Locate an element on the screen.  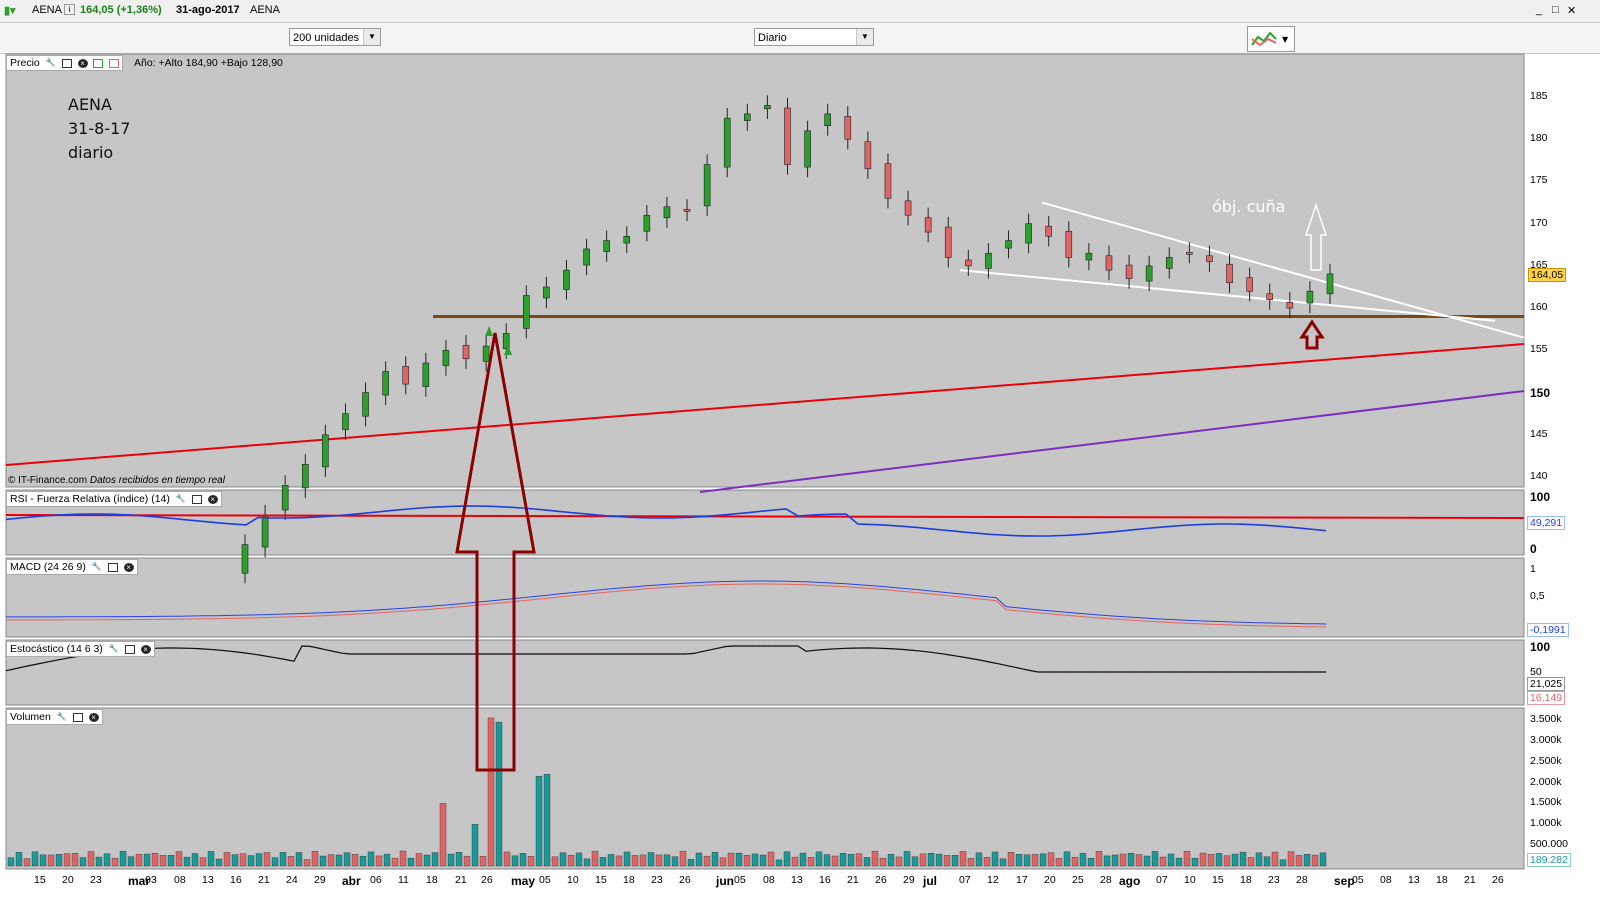
volume-panel-label: Volumen 🔧 × is located at coordinates (54, 717).